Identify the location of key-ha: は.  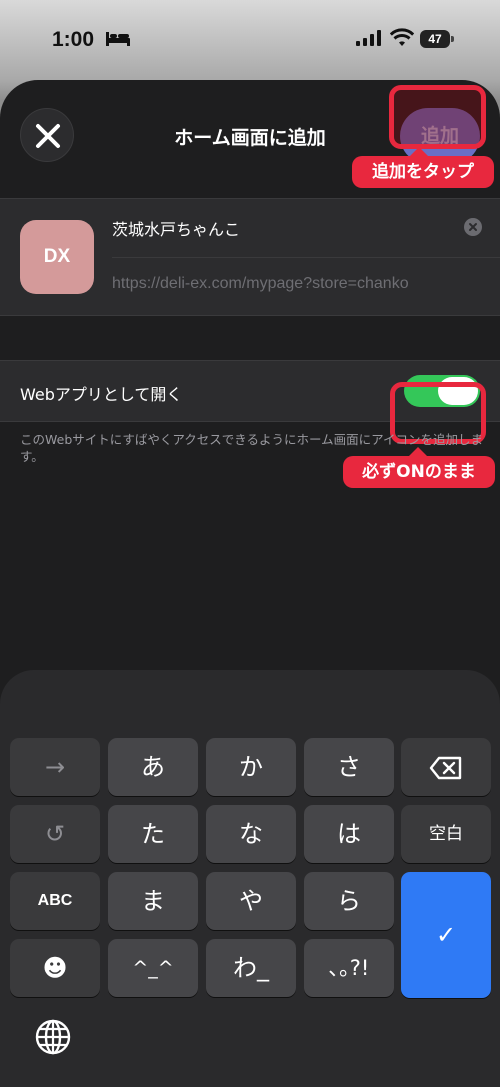
(349, 834).